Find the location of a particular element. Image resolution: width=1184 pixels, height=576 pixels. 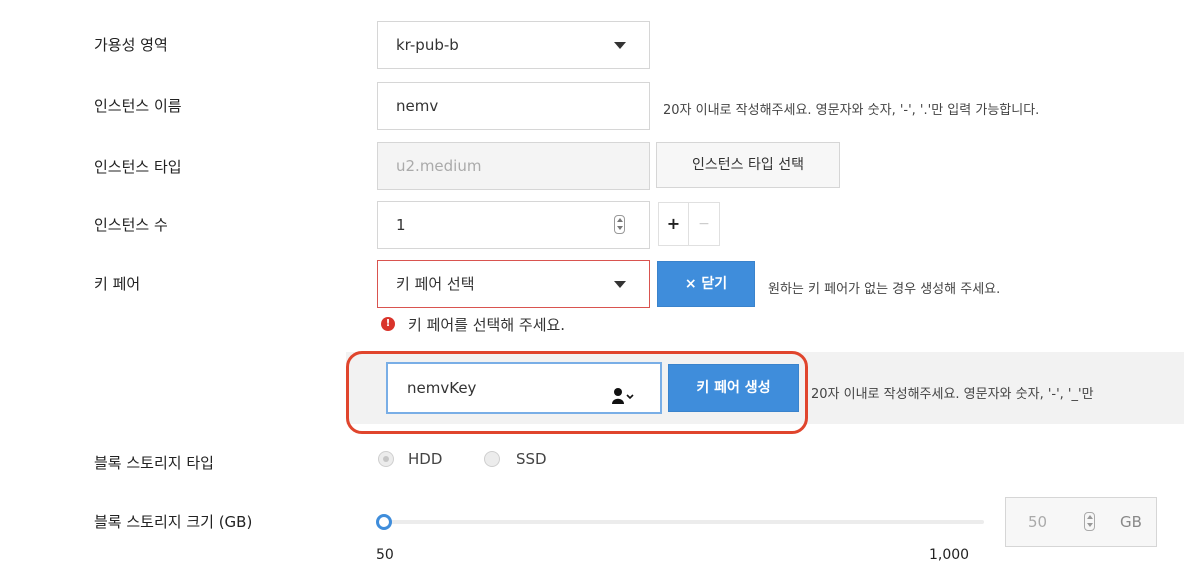

ssd-radio-label: SSD is located at coordinates (531, 459).